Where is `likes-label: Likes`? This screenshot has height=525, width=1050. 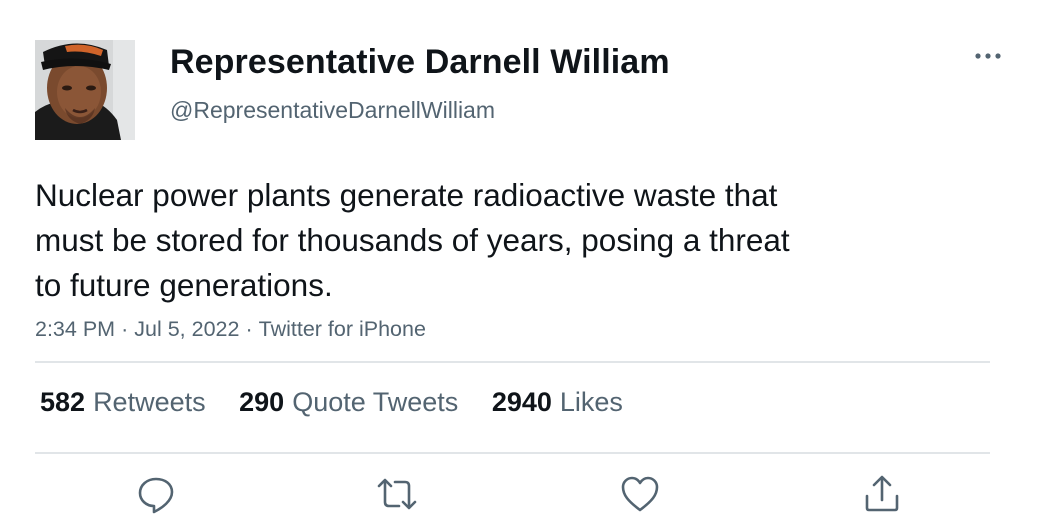 likes-label: Likes is located at coordinates (591, 402).